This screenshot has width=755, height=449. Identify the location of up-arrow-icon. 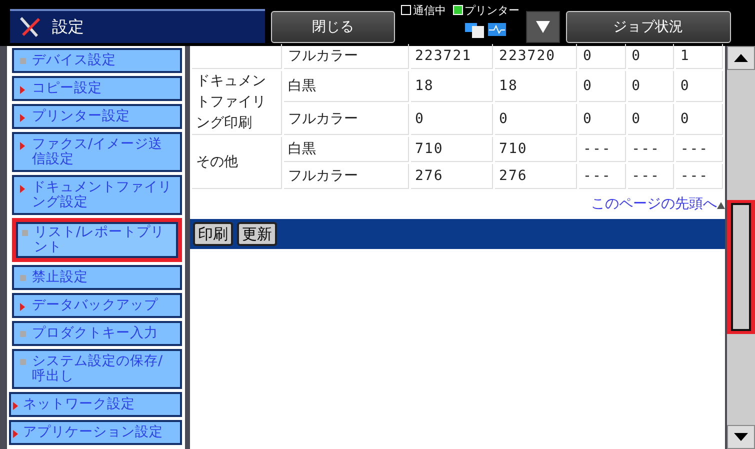
(741, 58).